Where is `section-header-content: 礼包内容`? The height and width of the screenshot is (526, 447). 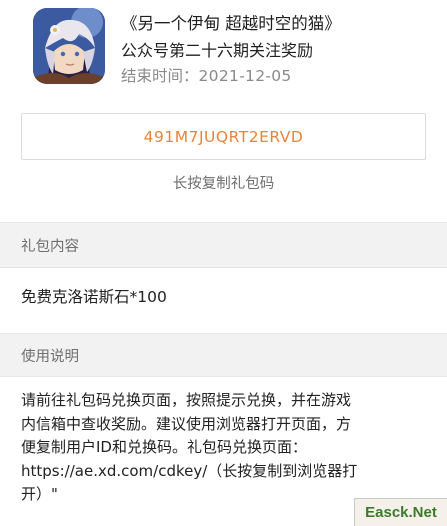 section-header-content: 礼包内容 is located at coordinates (223, 245).